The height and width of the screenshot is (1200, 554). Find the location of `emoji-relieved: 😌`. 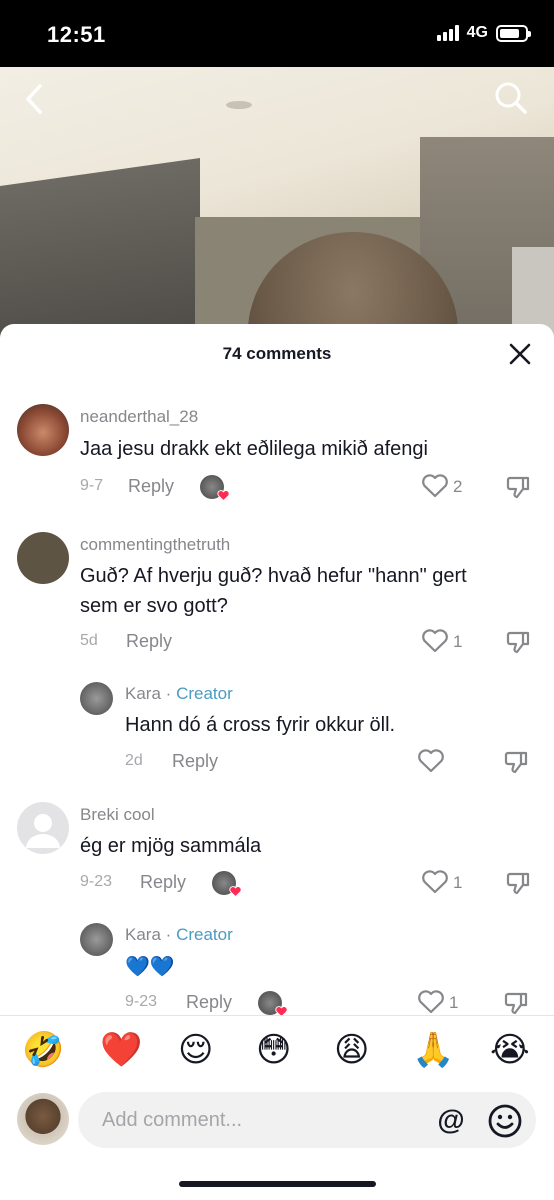

emoji-relieved: 😌 is located at coordinates (195, 1050).